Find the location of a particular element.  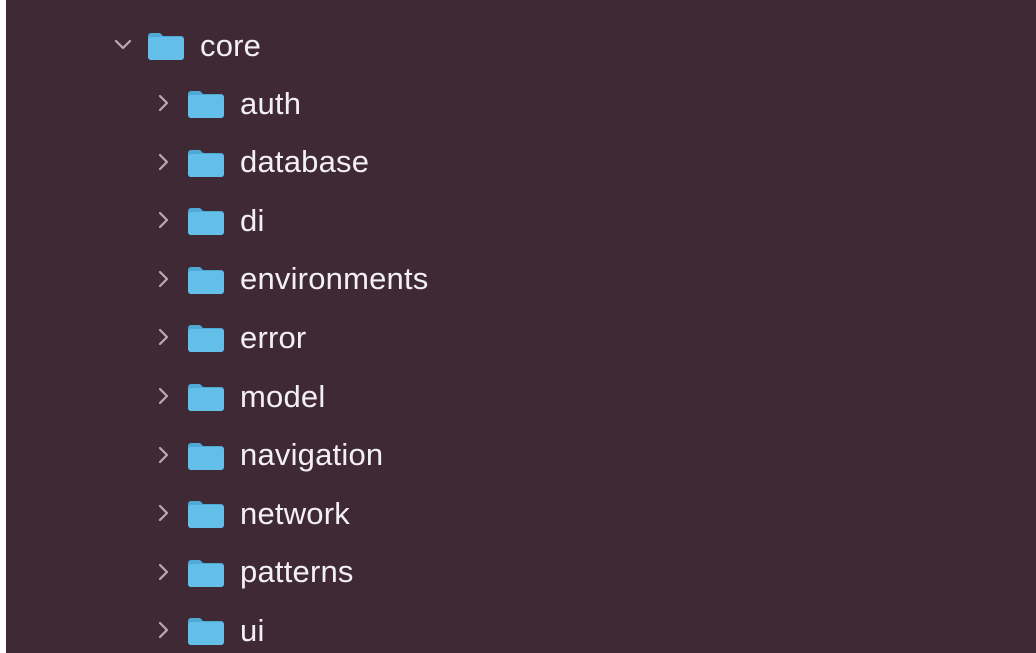

tree-item-core: core is located at coordinates (185, 45).